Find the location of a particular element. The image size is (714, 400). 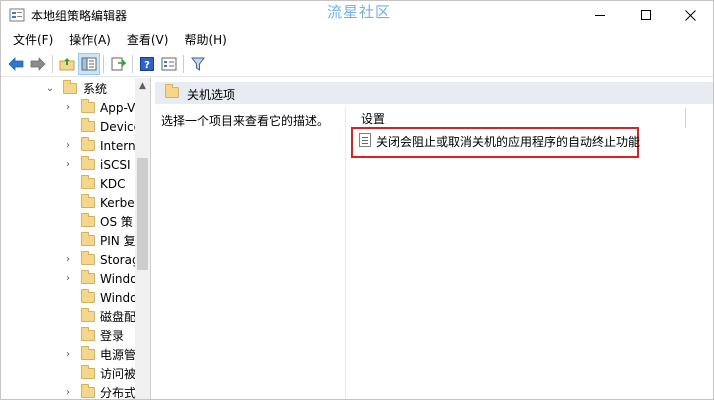

properties-button is located at coordinates (169, 64).